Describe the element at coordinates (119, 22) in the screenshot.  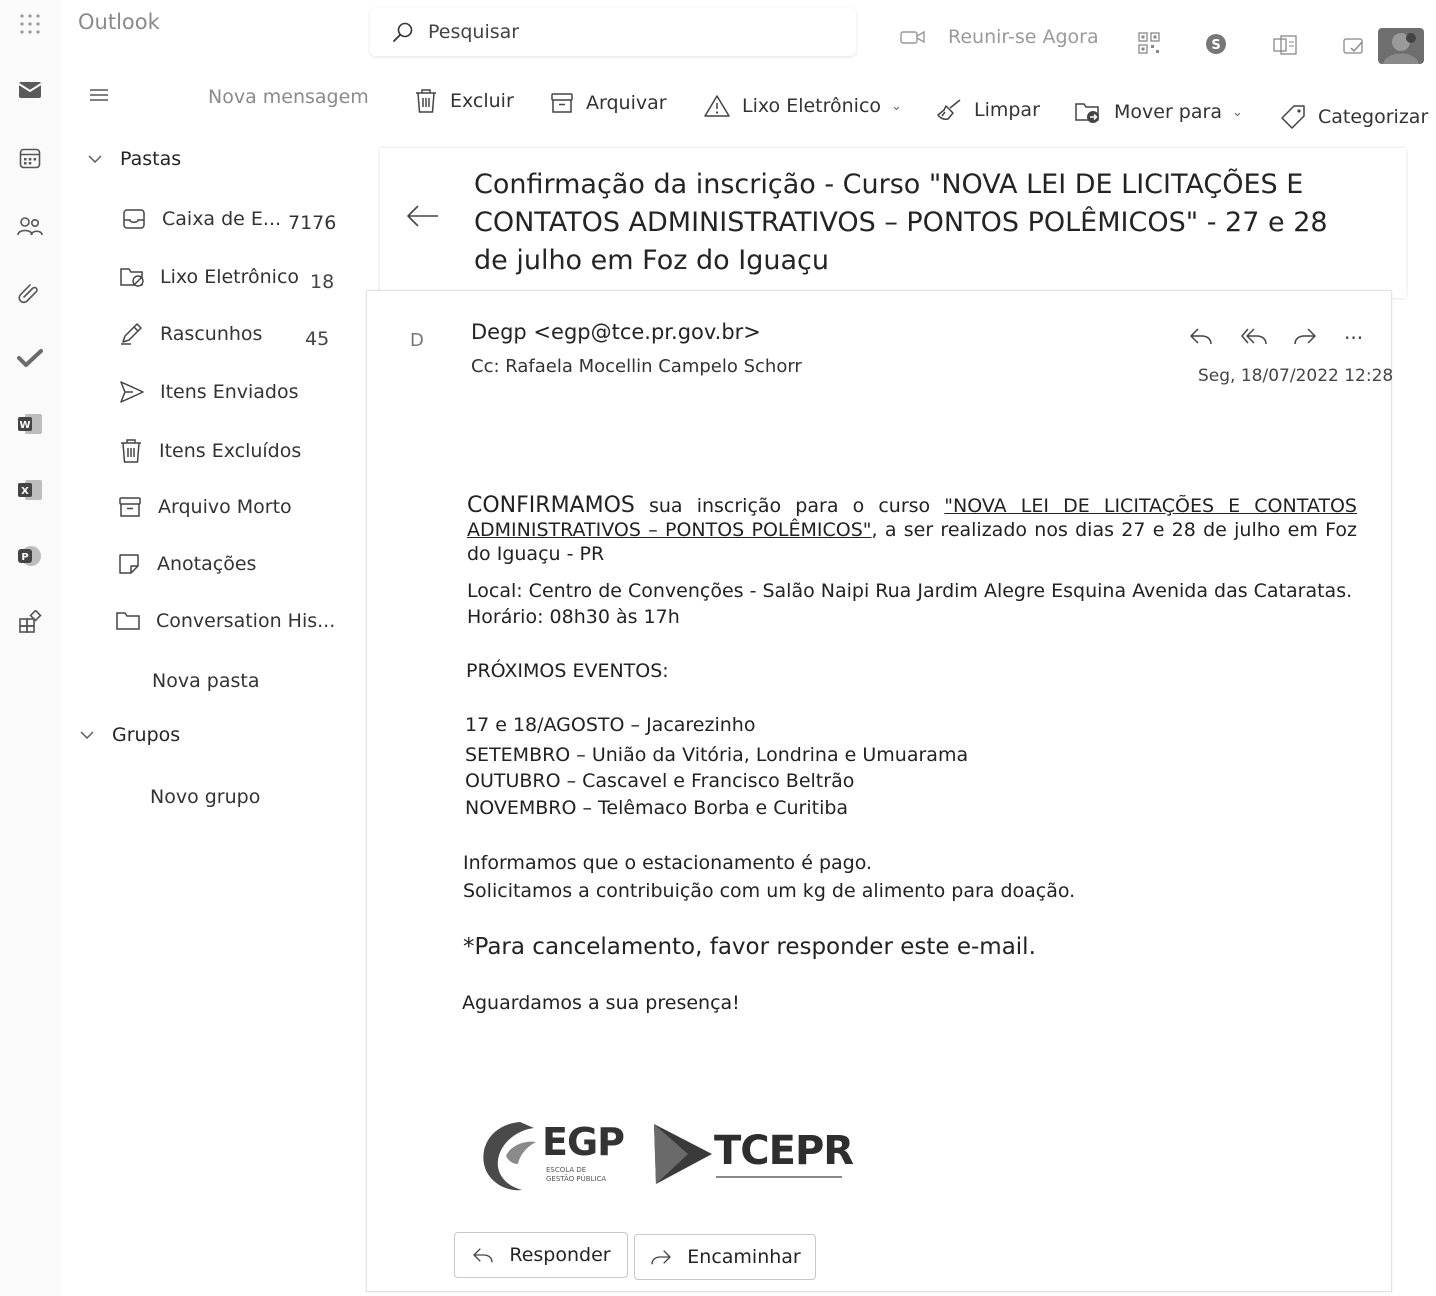
I see `app-title: Outlook` at that location.